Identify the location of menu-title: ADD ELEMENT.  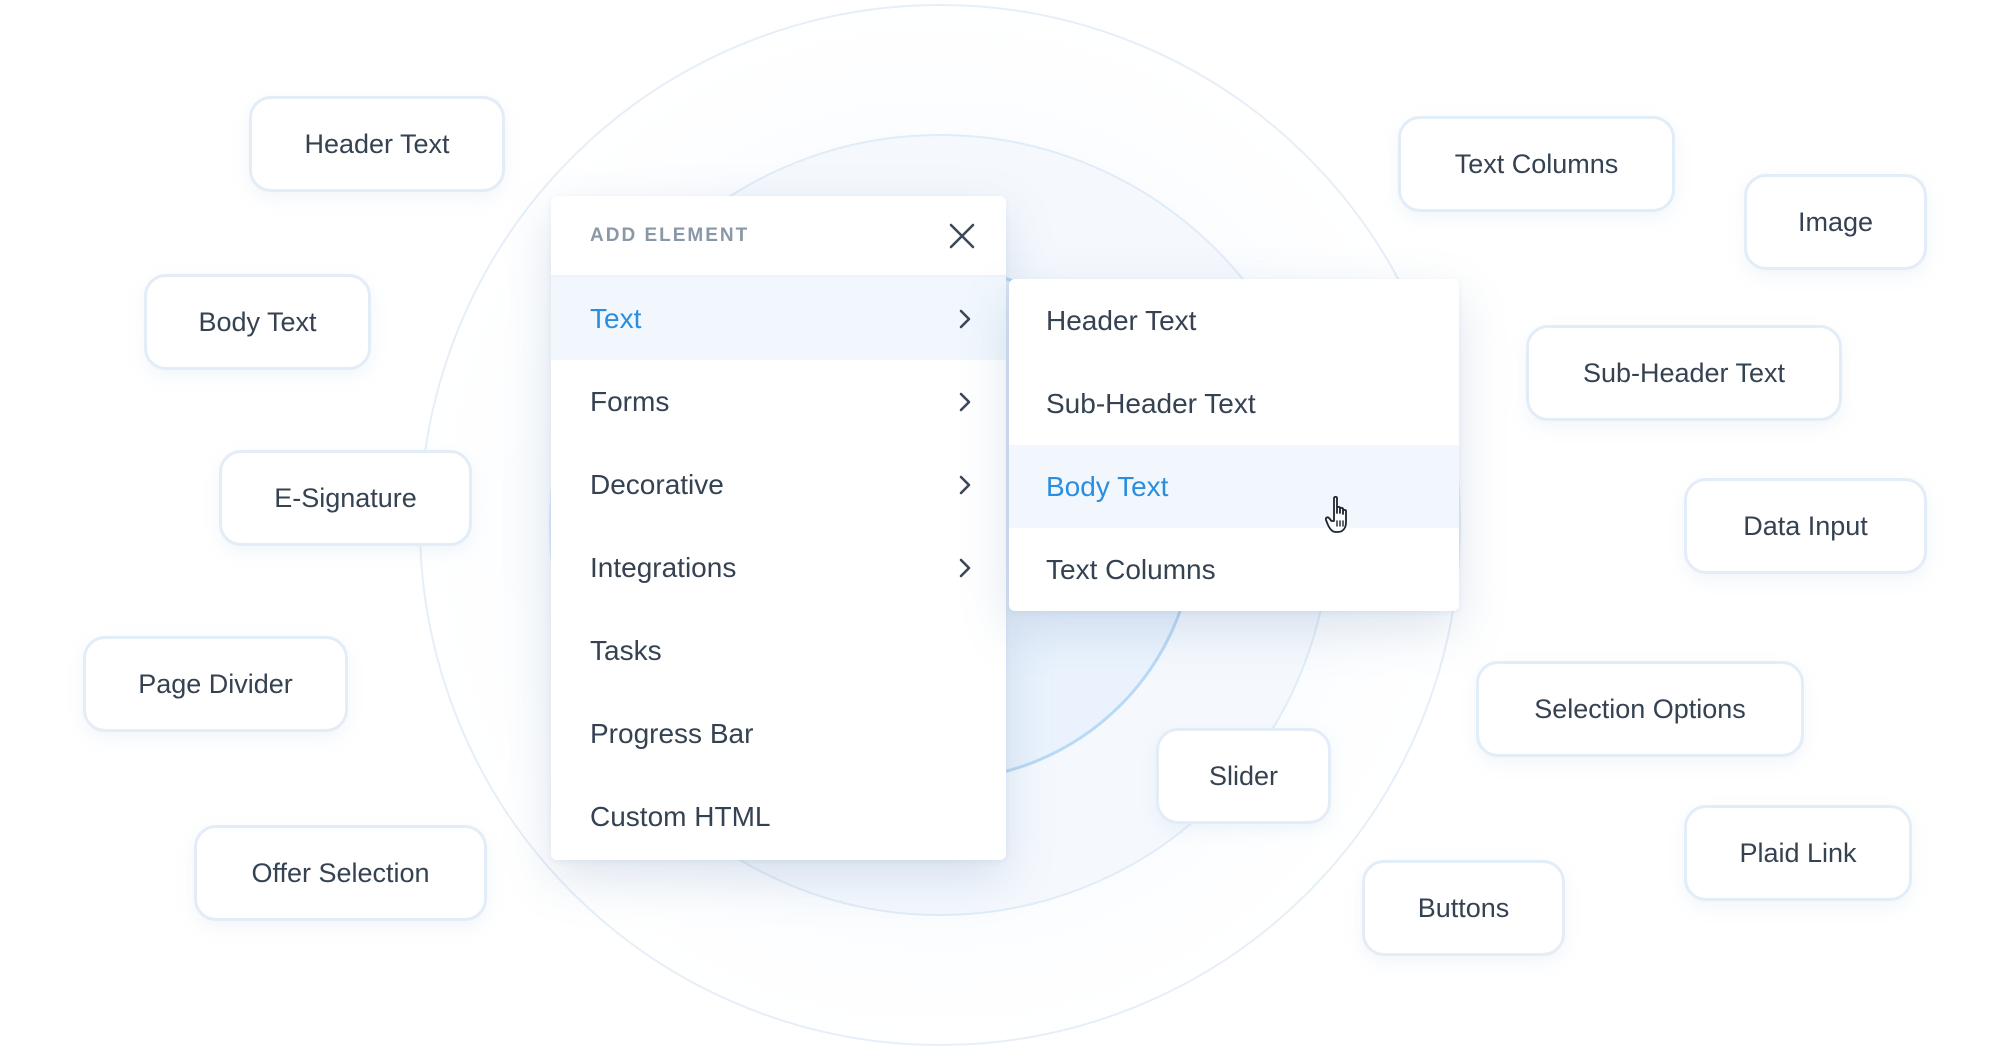
(670, 235).